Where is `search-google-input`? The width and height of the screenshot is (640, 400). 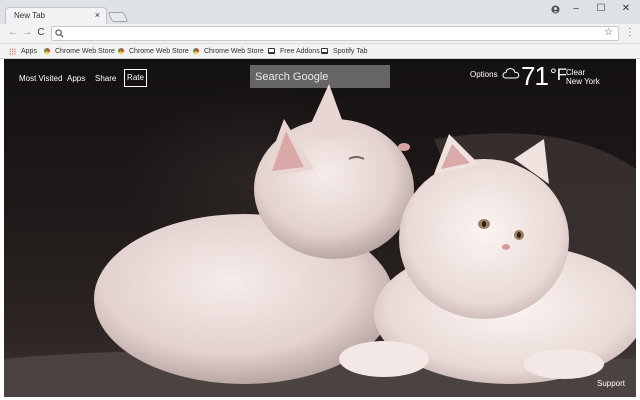
search-google-input is located at coordinates (320, 76).